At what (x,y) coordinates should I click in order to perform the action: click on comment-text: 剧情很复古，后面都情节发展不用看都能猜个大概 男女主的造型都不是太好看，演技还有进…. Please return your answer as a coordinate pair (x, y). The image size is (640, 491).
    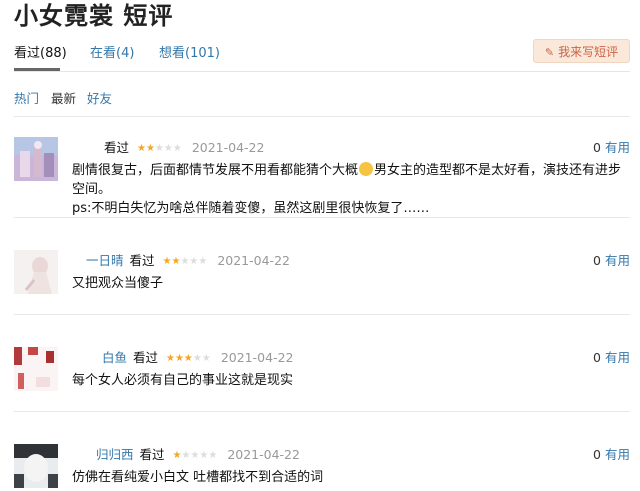
    Looking at the image, I should click on (351, 189).